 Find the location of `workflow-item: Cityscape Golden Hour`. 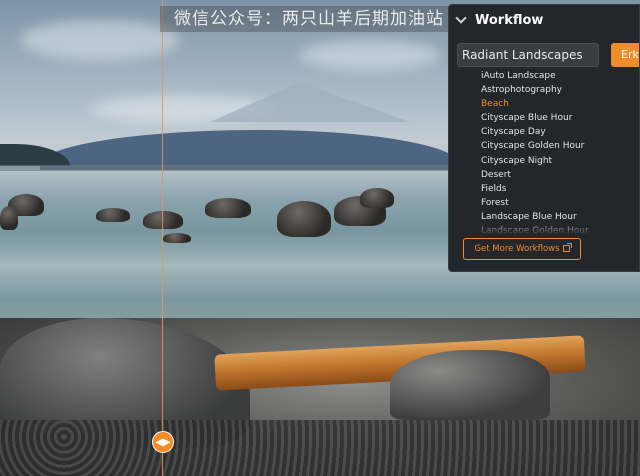

workflow-item: Cityscape Golden Hour is located at coordinates (559, 146).